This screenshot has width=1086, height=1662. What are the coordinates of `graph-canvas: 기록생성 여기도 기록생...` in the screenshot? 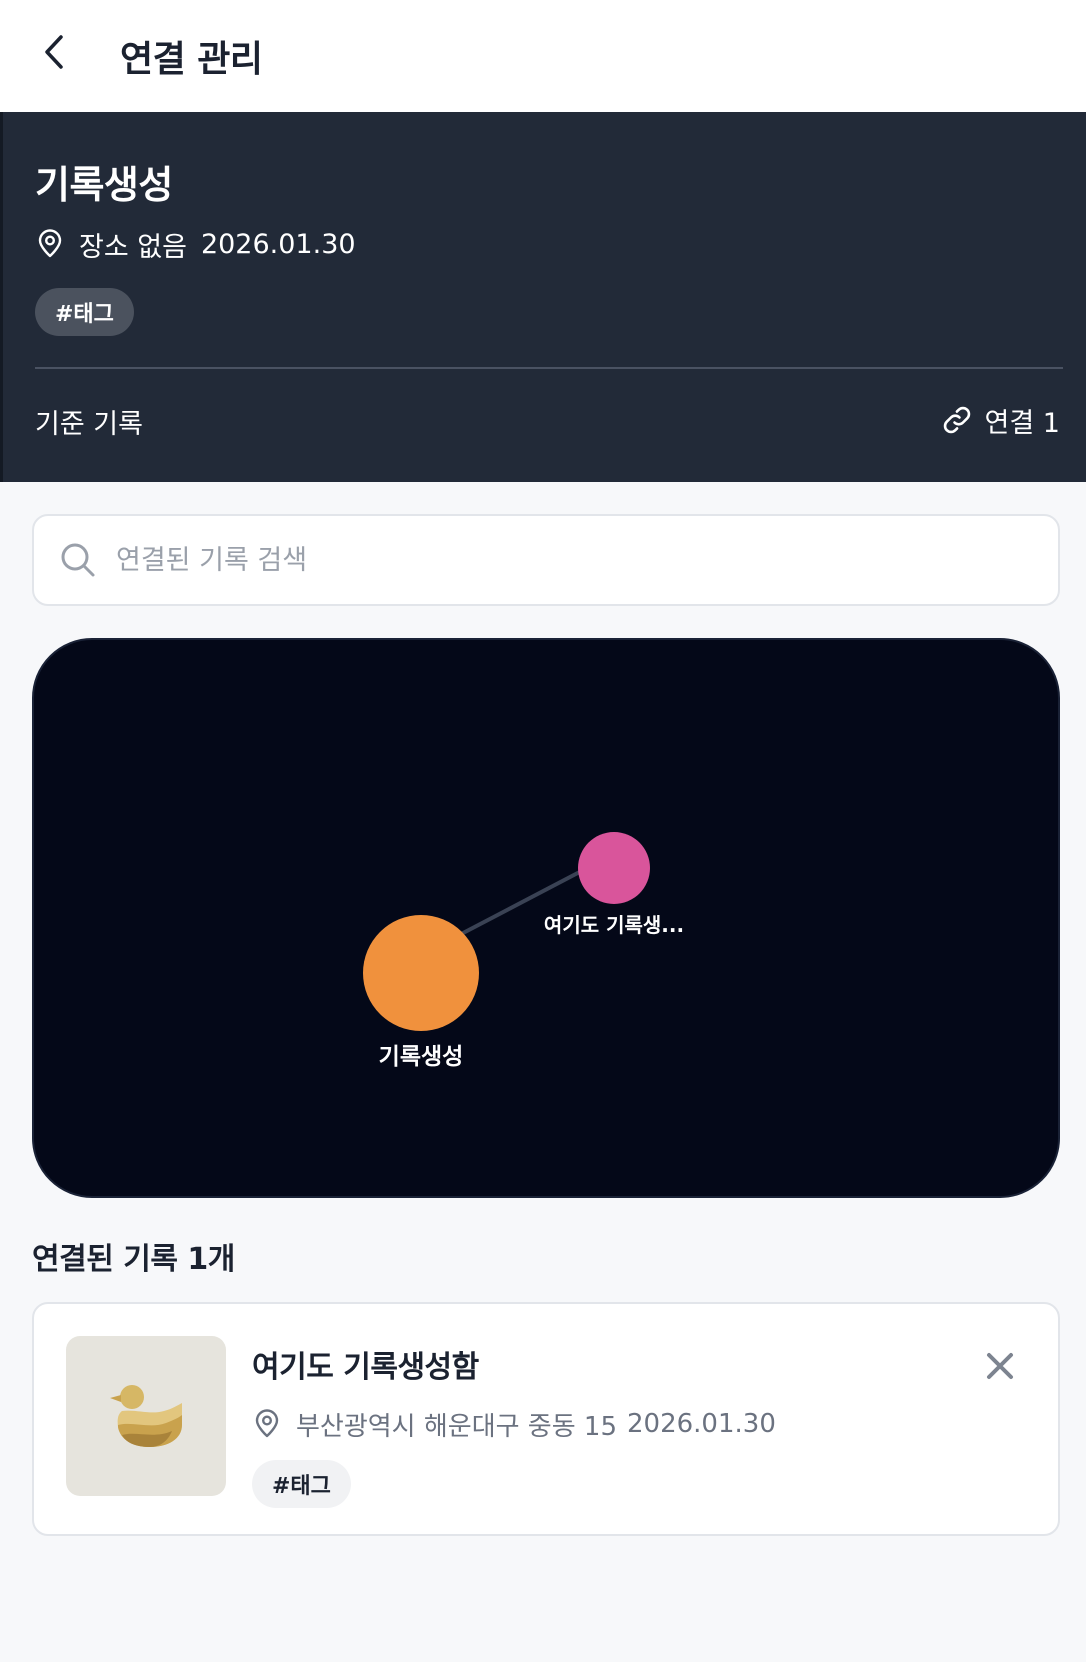 It's located at (523, 951).